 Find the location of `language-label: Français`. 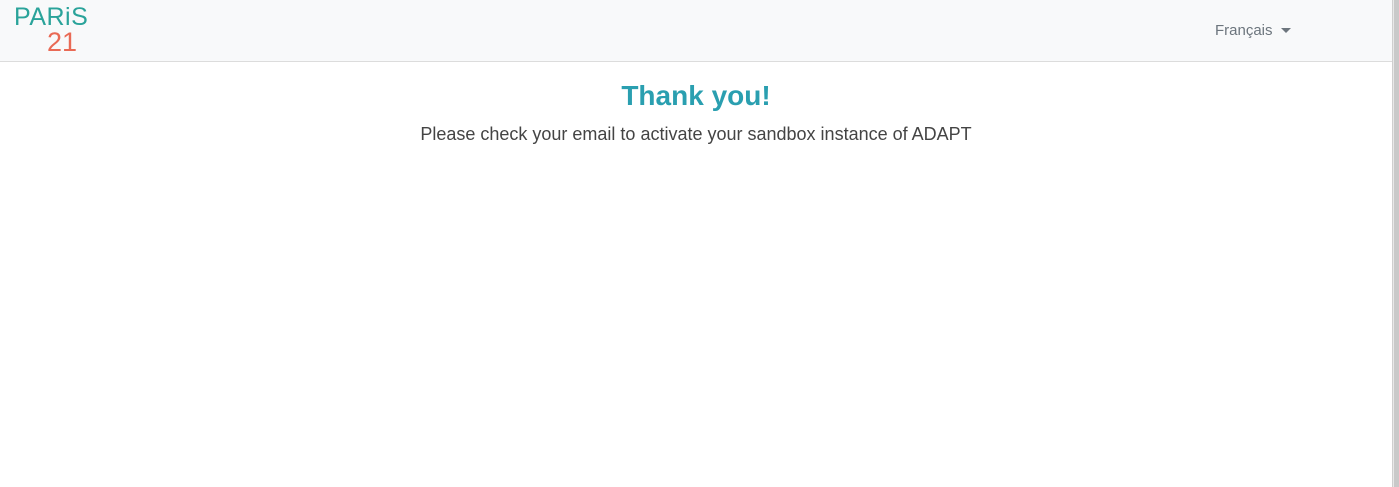

language-label: Français is located at coordinates (1244, 30).